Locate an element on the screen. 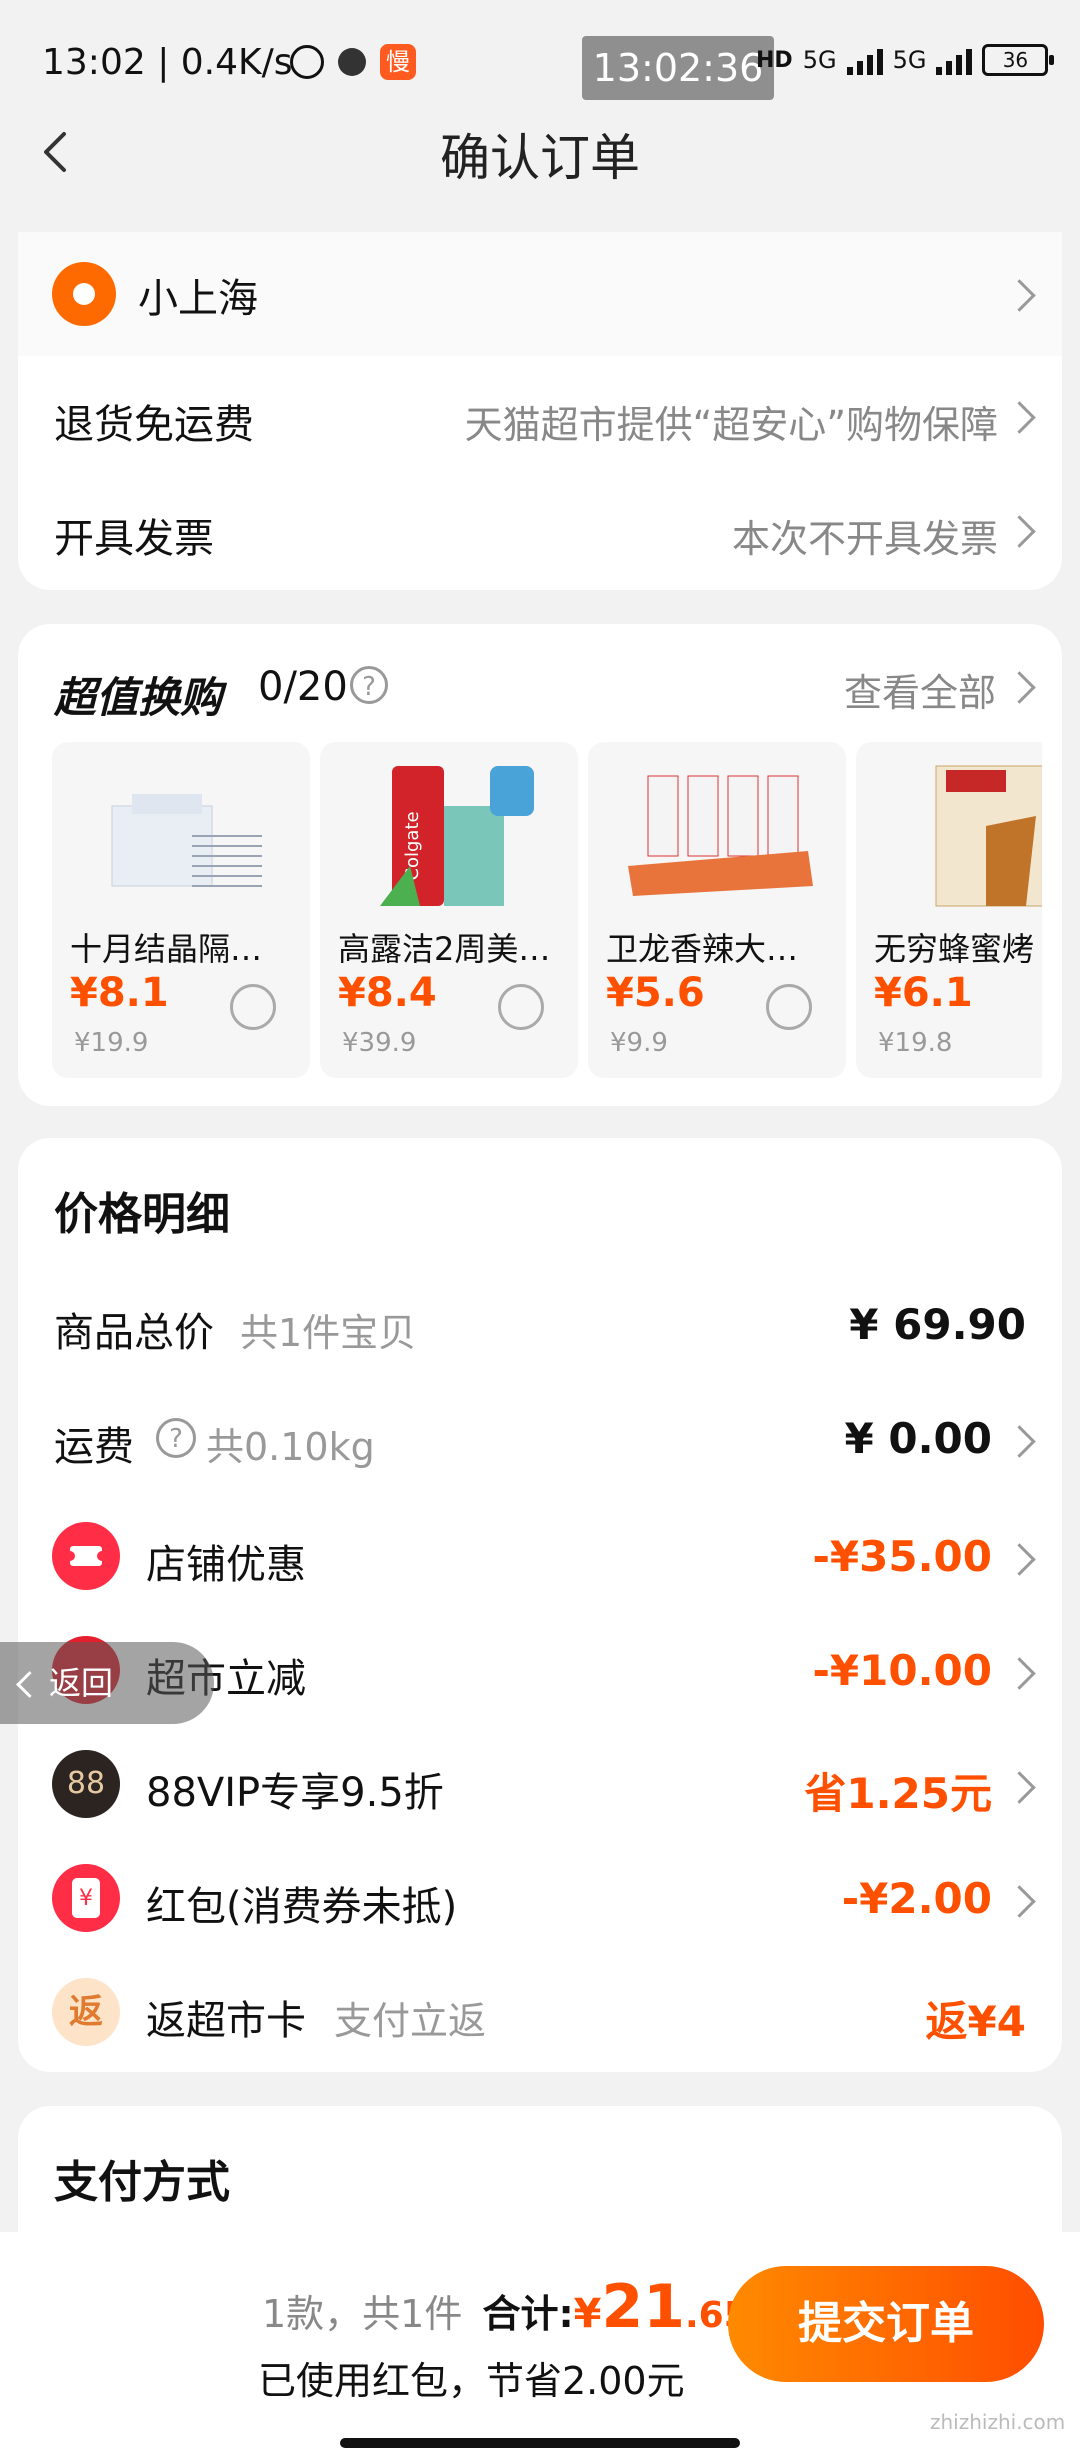 The image size is (1080, 2460). location-pin-icon is located at coordinates (84, 294).